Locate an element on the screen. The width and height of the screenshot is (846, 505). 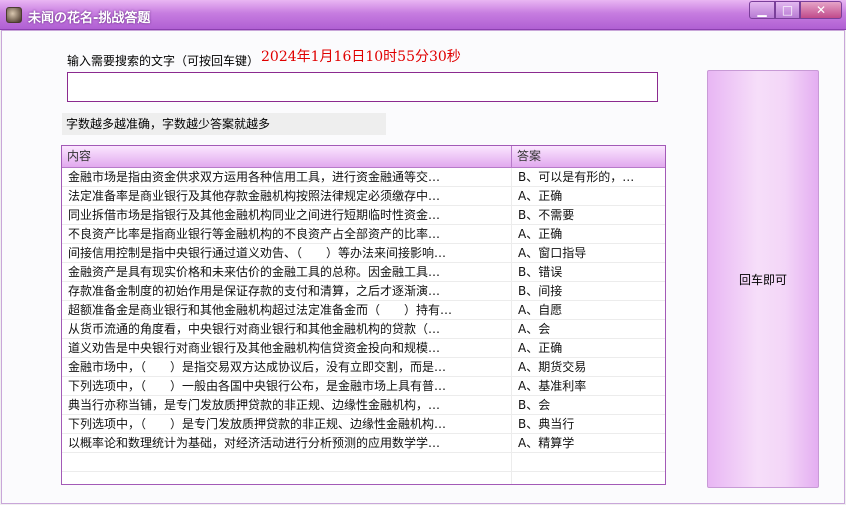
table-row: 金融市场中，（ ）是指交易双方达成协议后，没有立即交割，而是… A、期货交易 is located at coordinates (363, 367).